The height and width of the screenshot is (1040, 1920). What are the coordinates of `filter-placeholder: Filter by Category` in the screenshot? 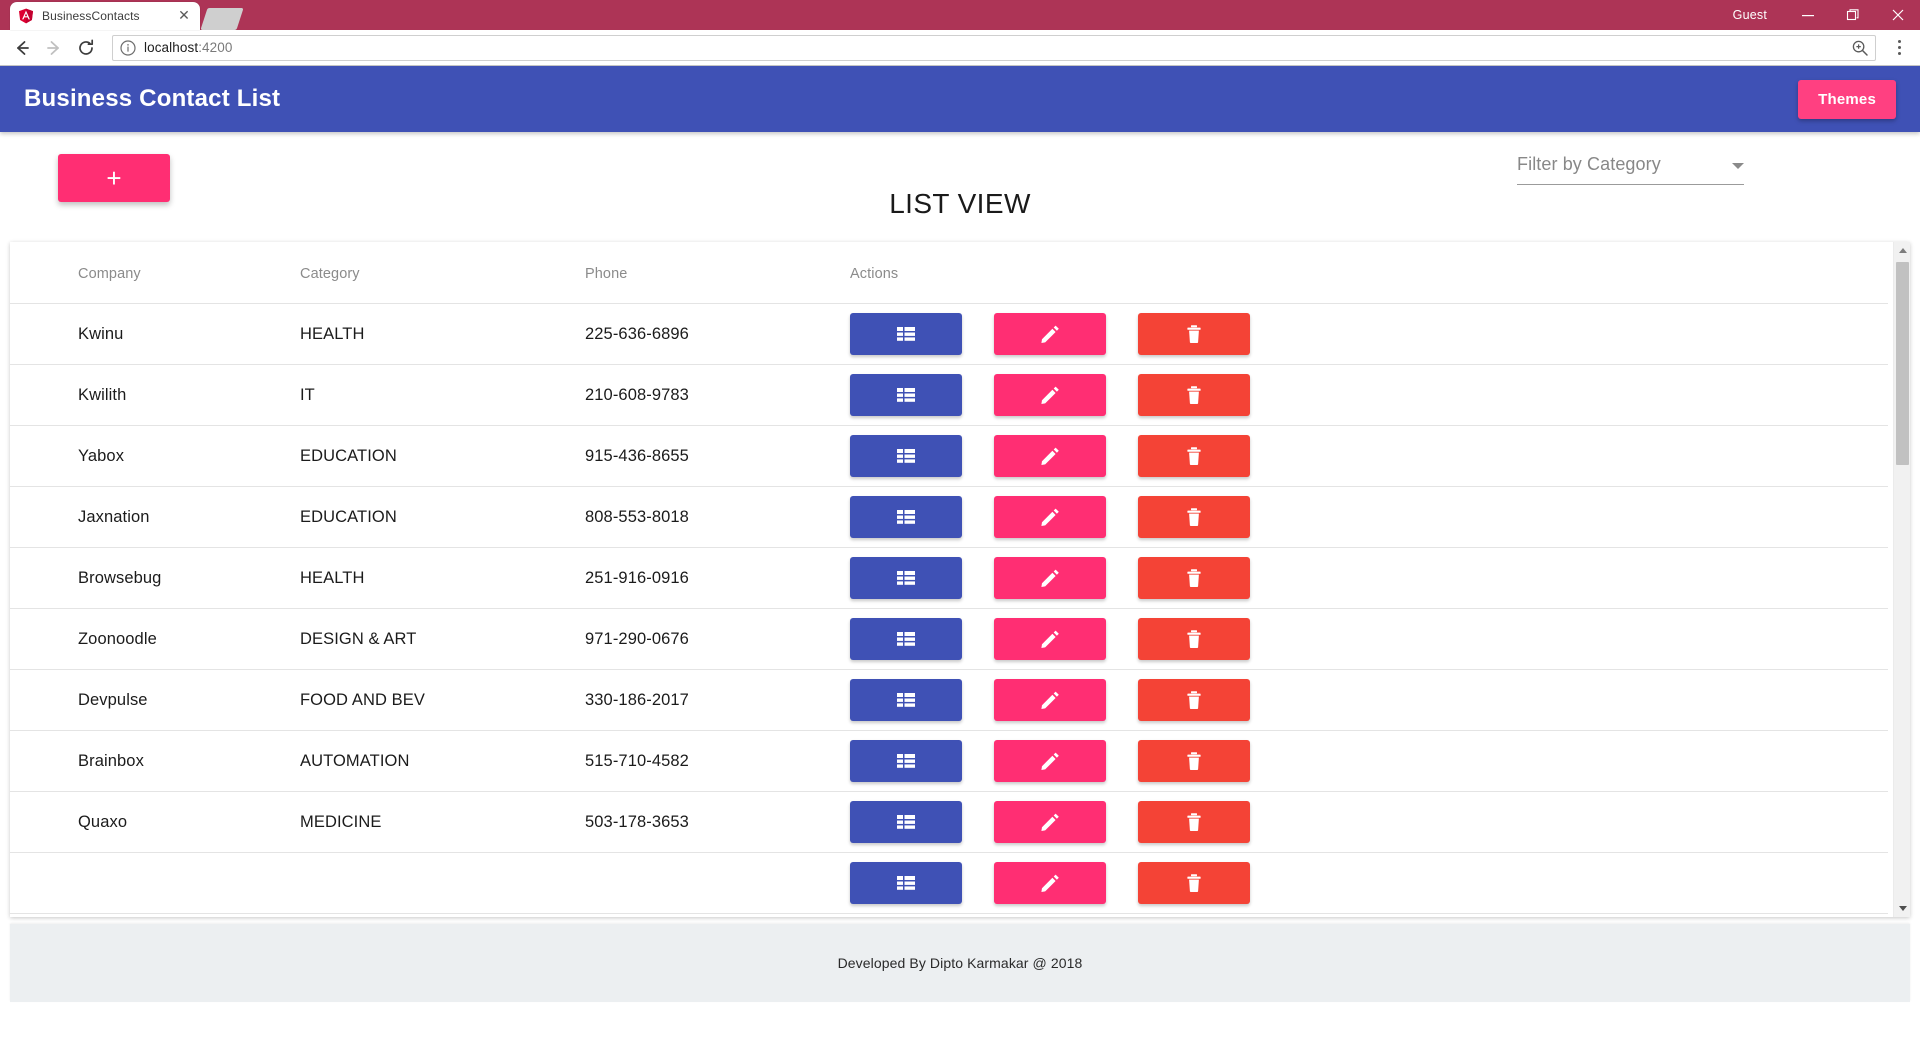 It's located at (1589, 164).